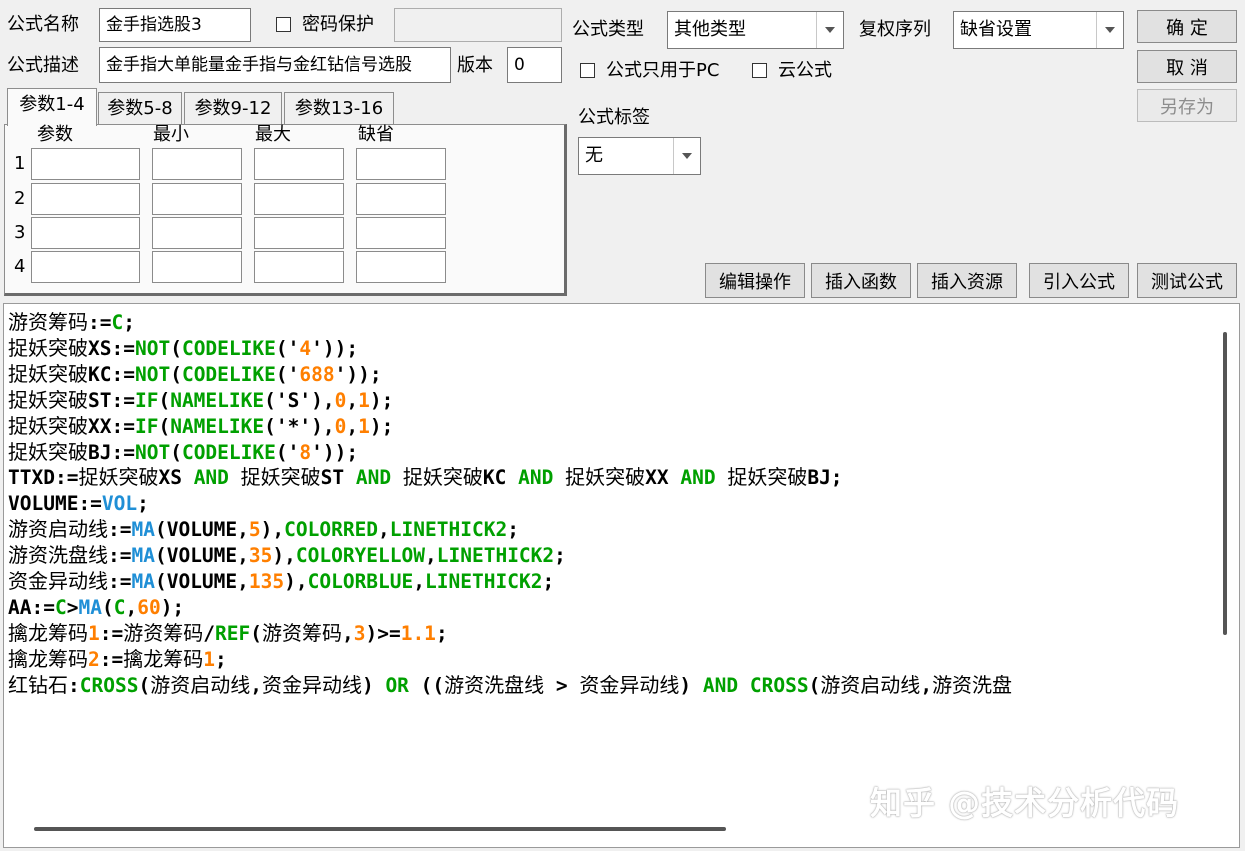  I want to click on ok-button: 确 定, so click(1187, 26).